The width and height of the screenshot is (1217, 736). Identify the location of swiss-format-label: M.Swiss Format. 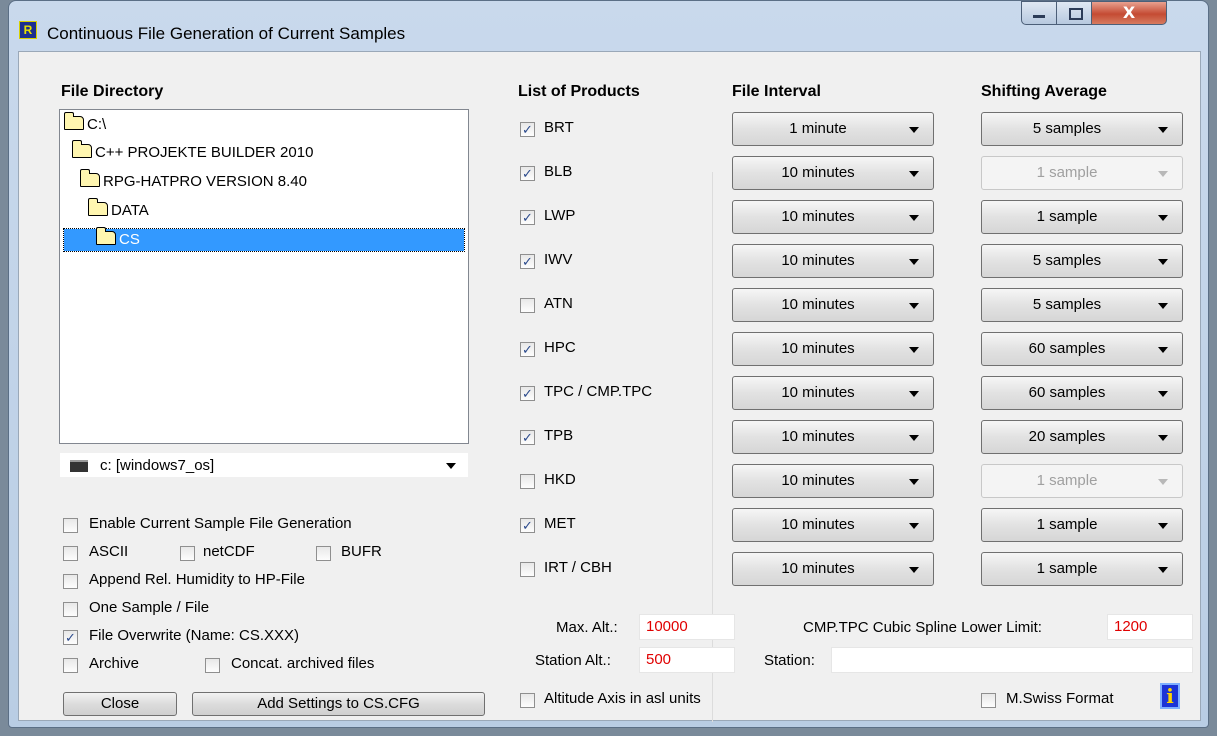
(1060, 698).